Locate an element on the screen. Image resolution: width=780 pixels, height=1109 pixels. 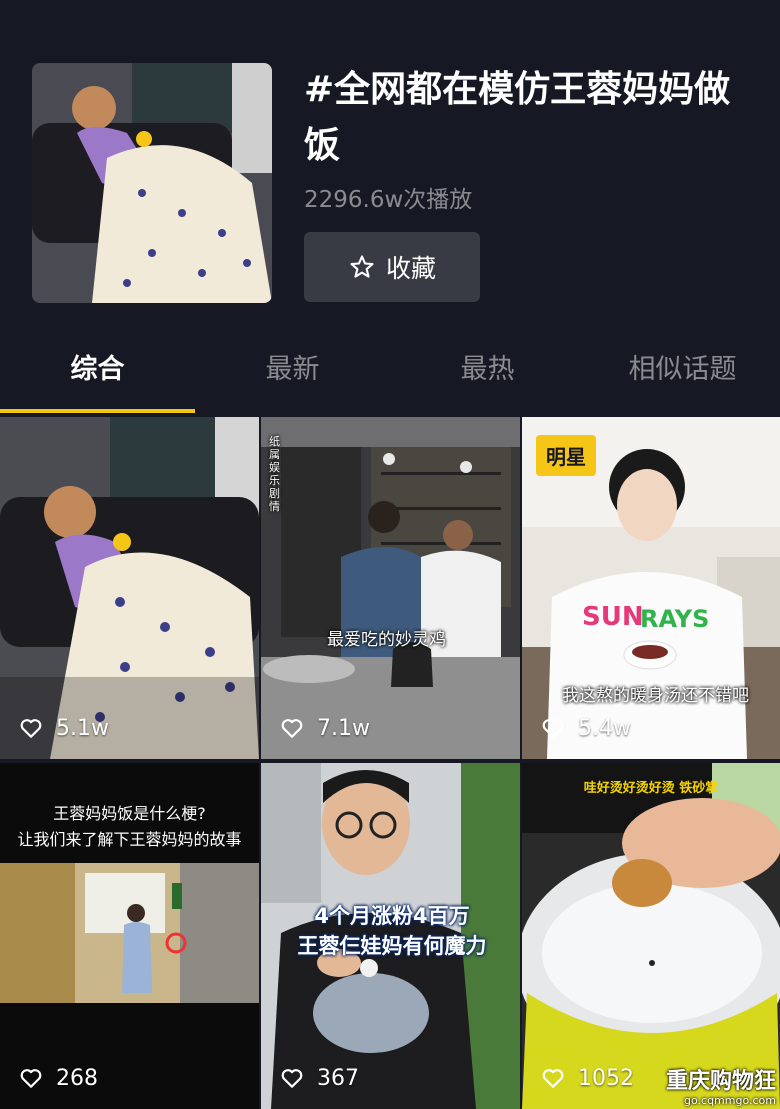
like-count-text: 268 is located at coordinates (77, 1078).